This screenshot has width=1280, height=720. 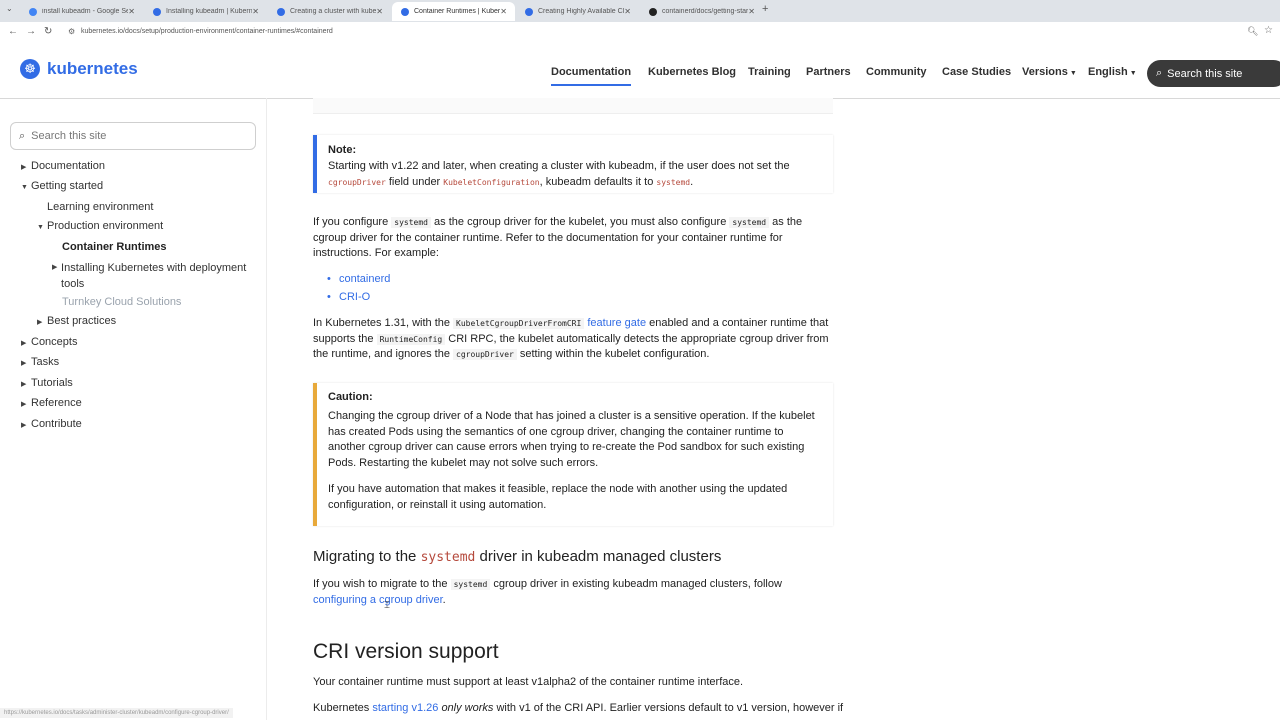 What do you see at coordinates (85, 11) in the screenshot?
I see `tab-title: install kubeadm - Google Search` at bounding box center [85, 11].